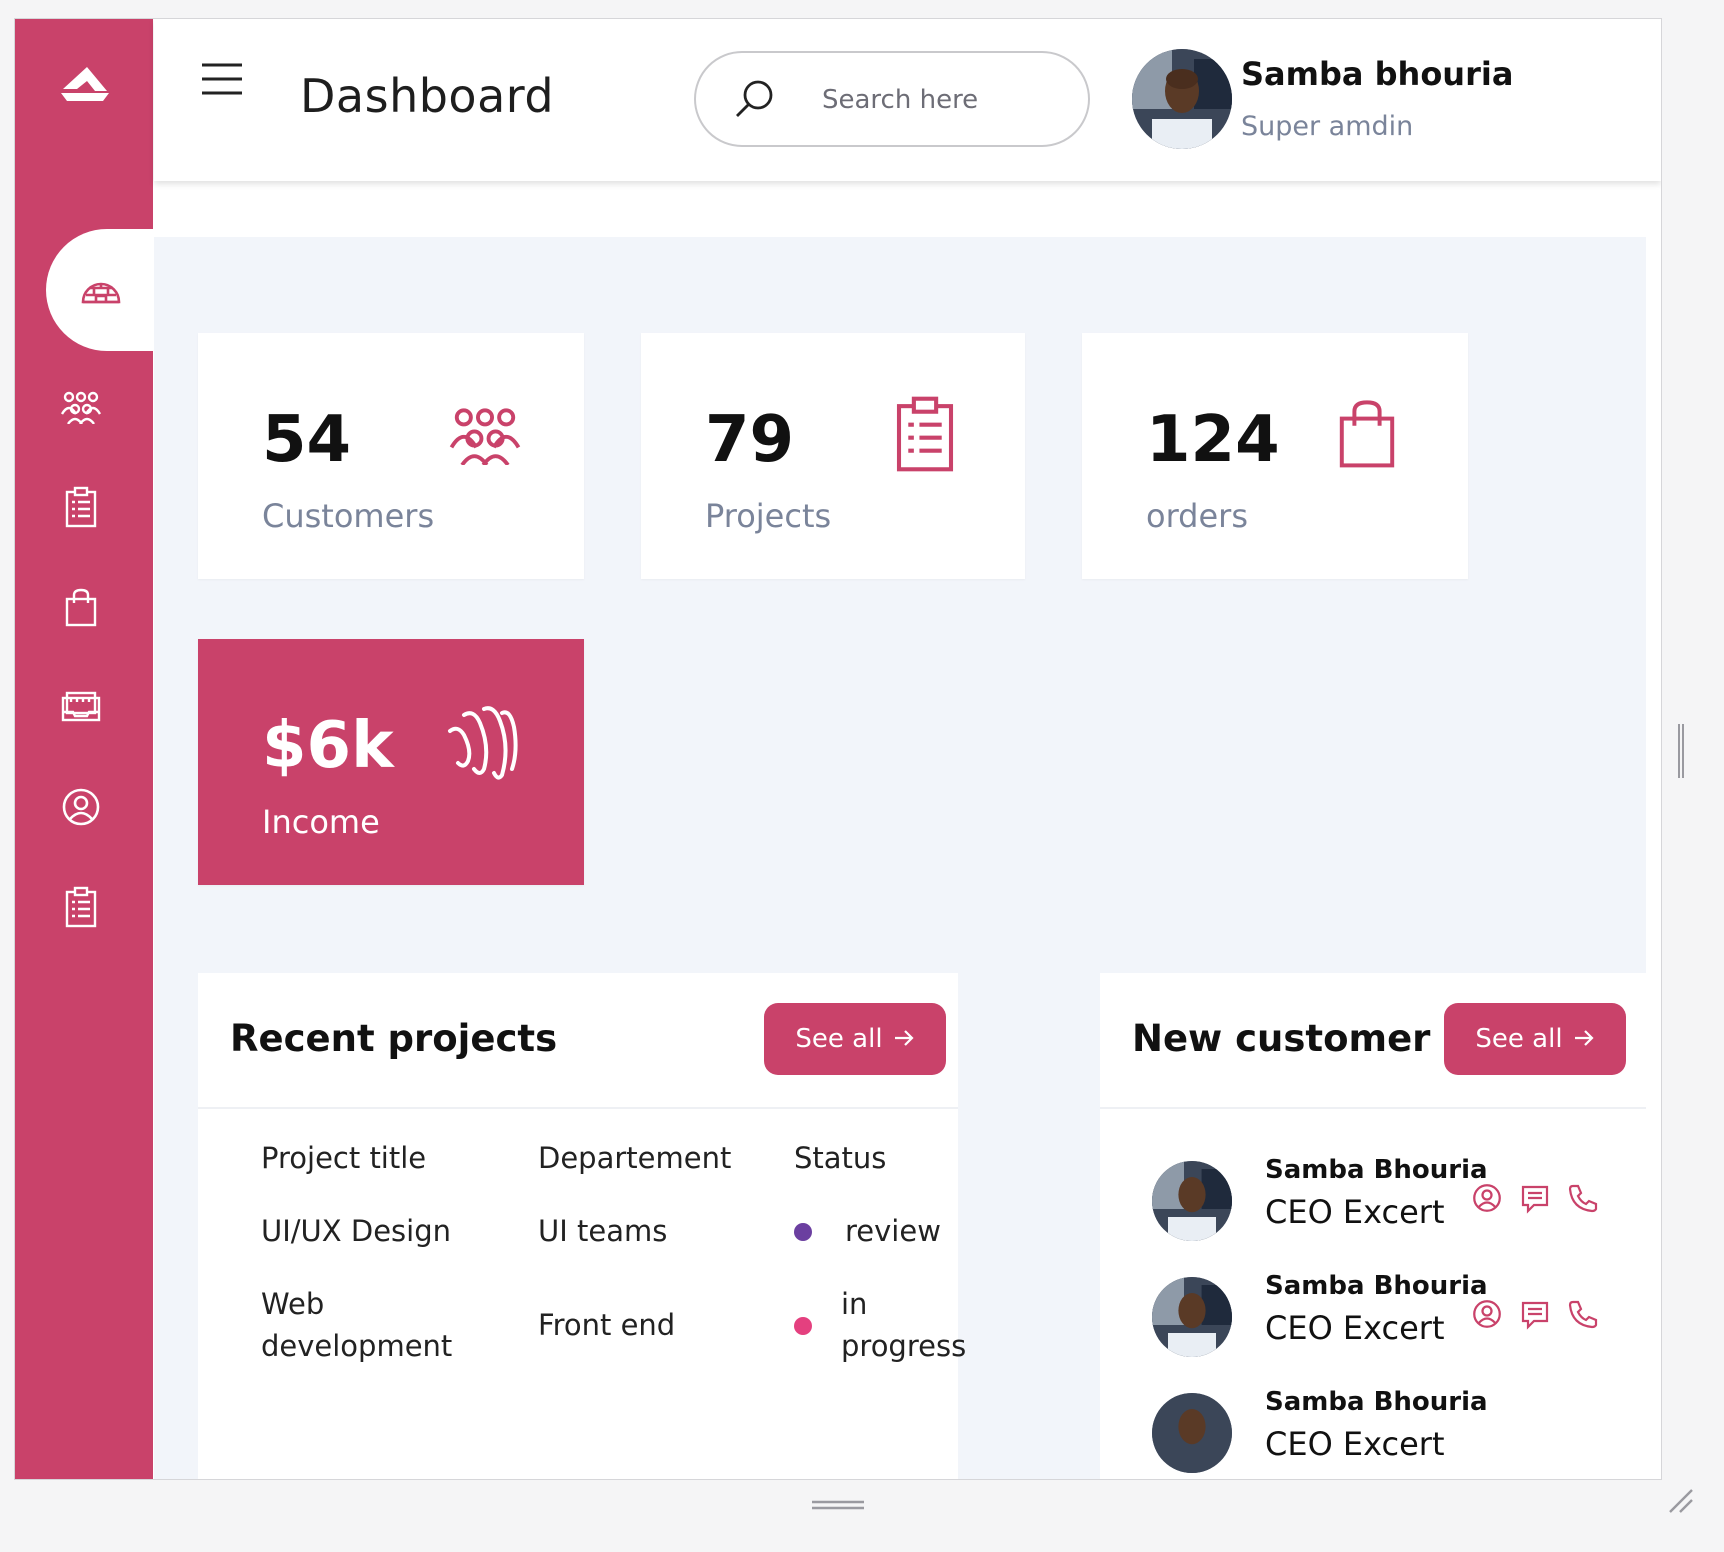  I want to click on inbox-icon, so click(81, 709).